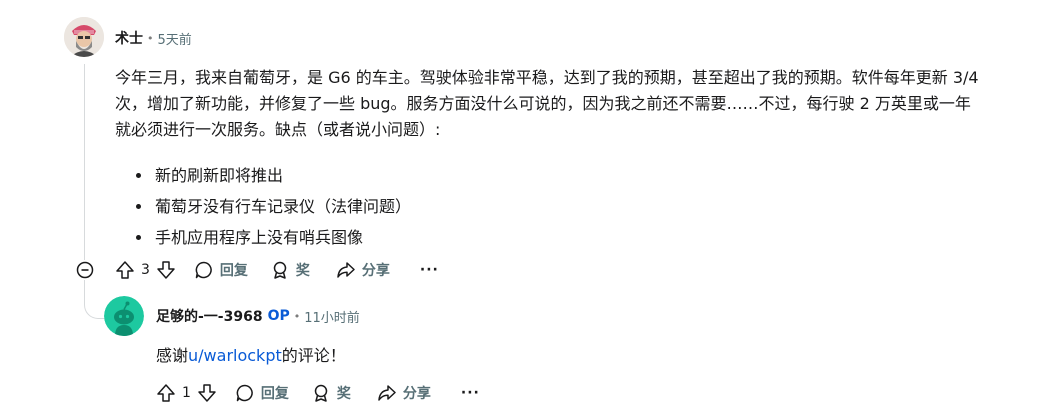 The width and height of the screenshot is (1051, 415). What do you see at coordinates (84, 163) in the screenshot?
I see `thread-line` at bounding box center [84, 163].